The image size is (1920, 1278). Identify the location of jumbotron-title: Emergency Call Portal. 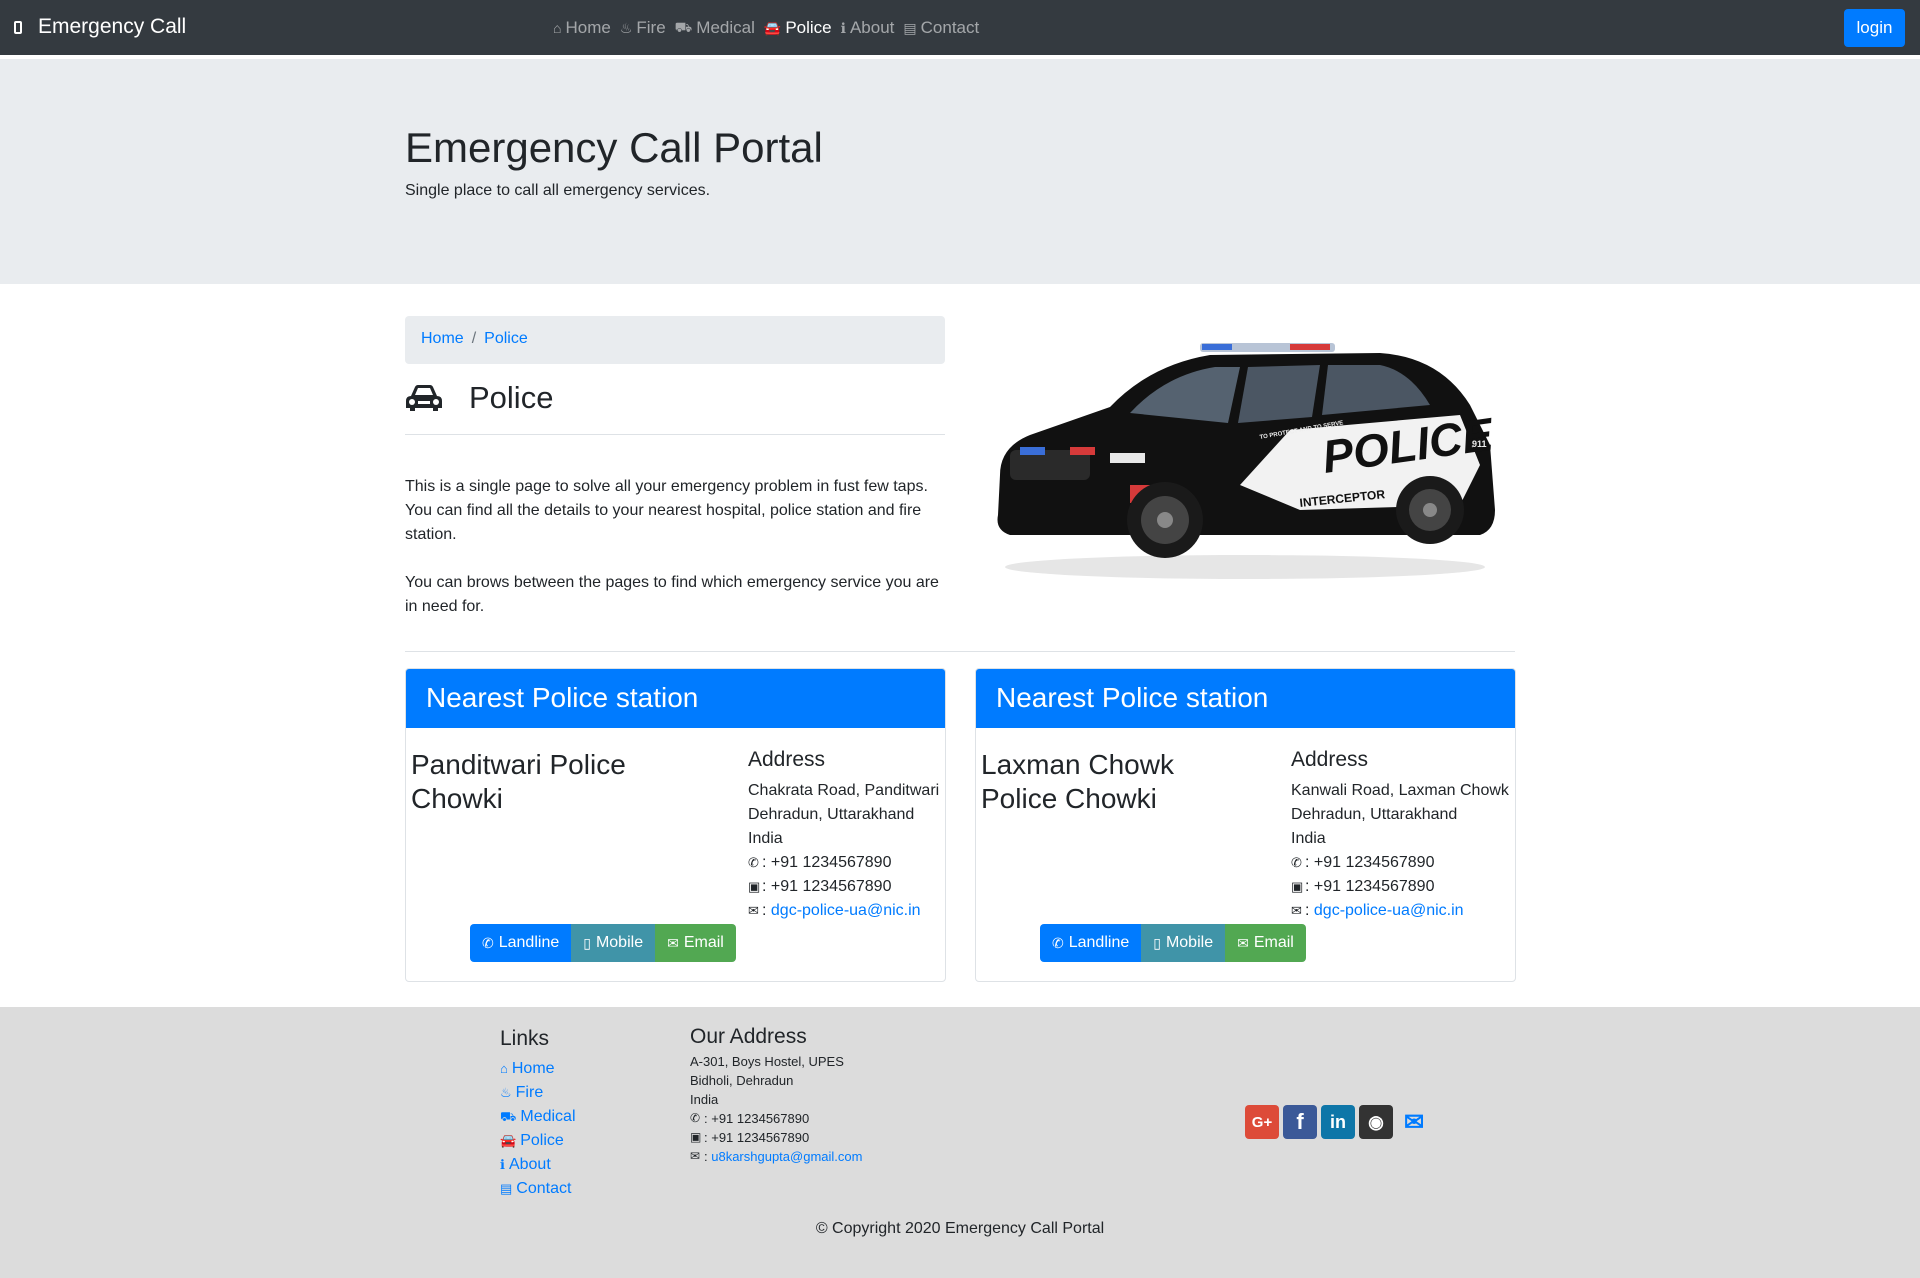
(614, 147).